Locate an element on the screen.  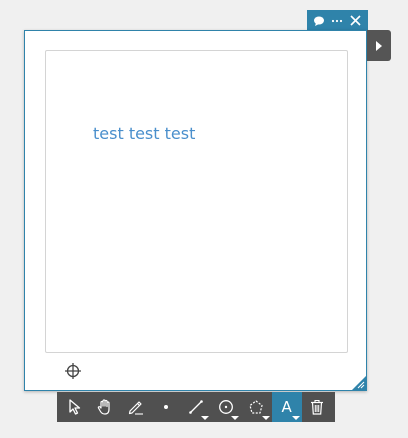
expand-panel-button is located at coordinates (379, 45).